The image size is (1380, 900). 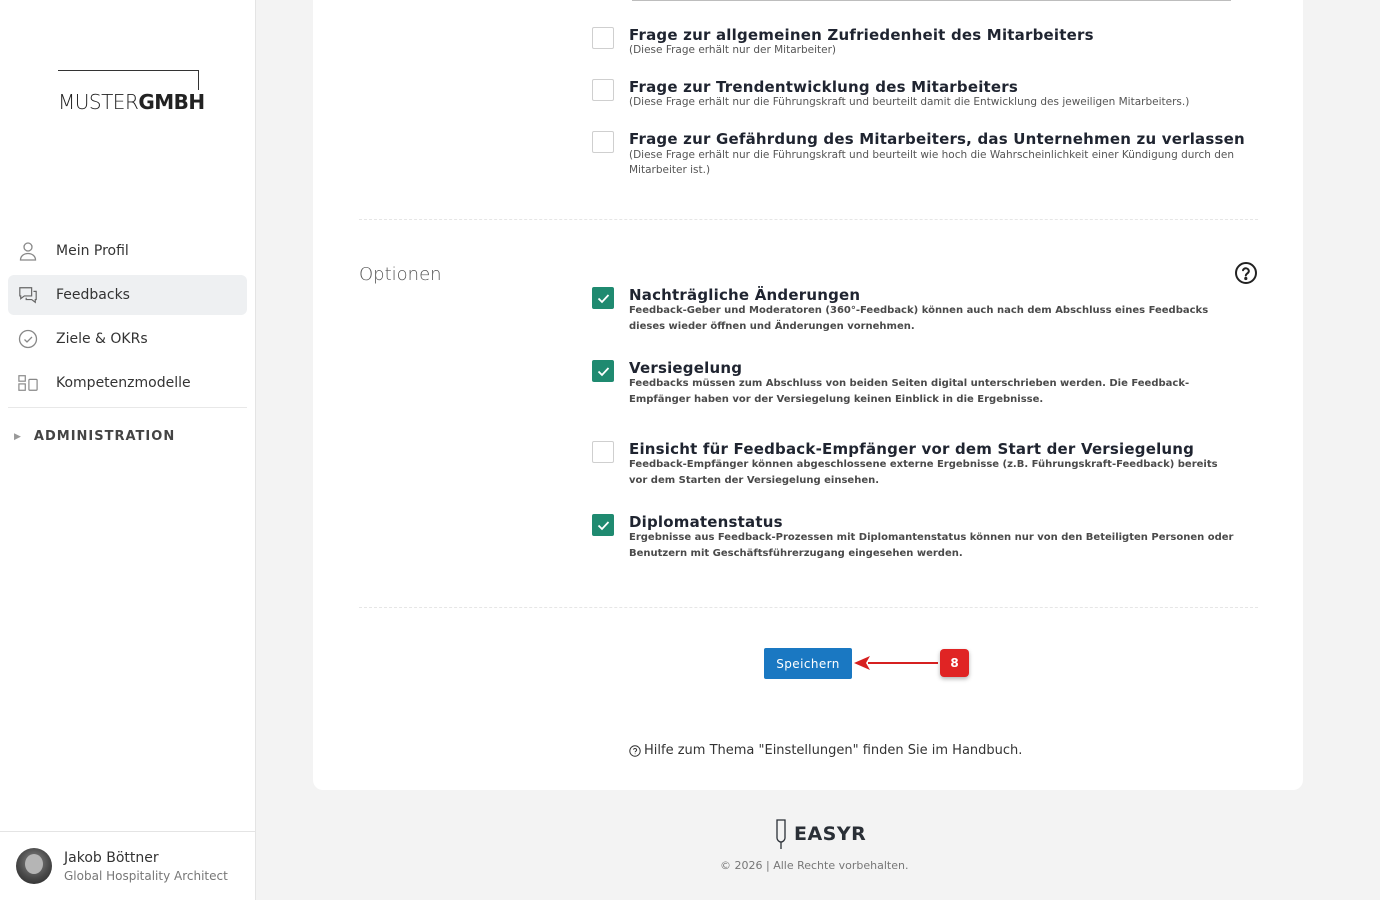 What do you see at coordinates (34, 866) in the screenshot?
I see `avatar` at bounding box center [34, 866].